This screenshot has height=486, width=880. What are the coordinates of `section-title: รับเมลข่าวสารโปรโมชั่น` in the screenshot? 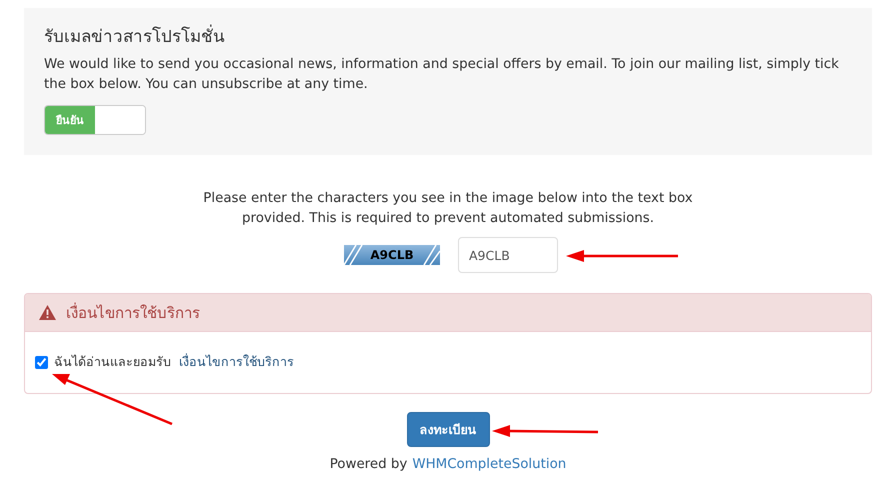 It's located at (448, 35).